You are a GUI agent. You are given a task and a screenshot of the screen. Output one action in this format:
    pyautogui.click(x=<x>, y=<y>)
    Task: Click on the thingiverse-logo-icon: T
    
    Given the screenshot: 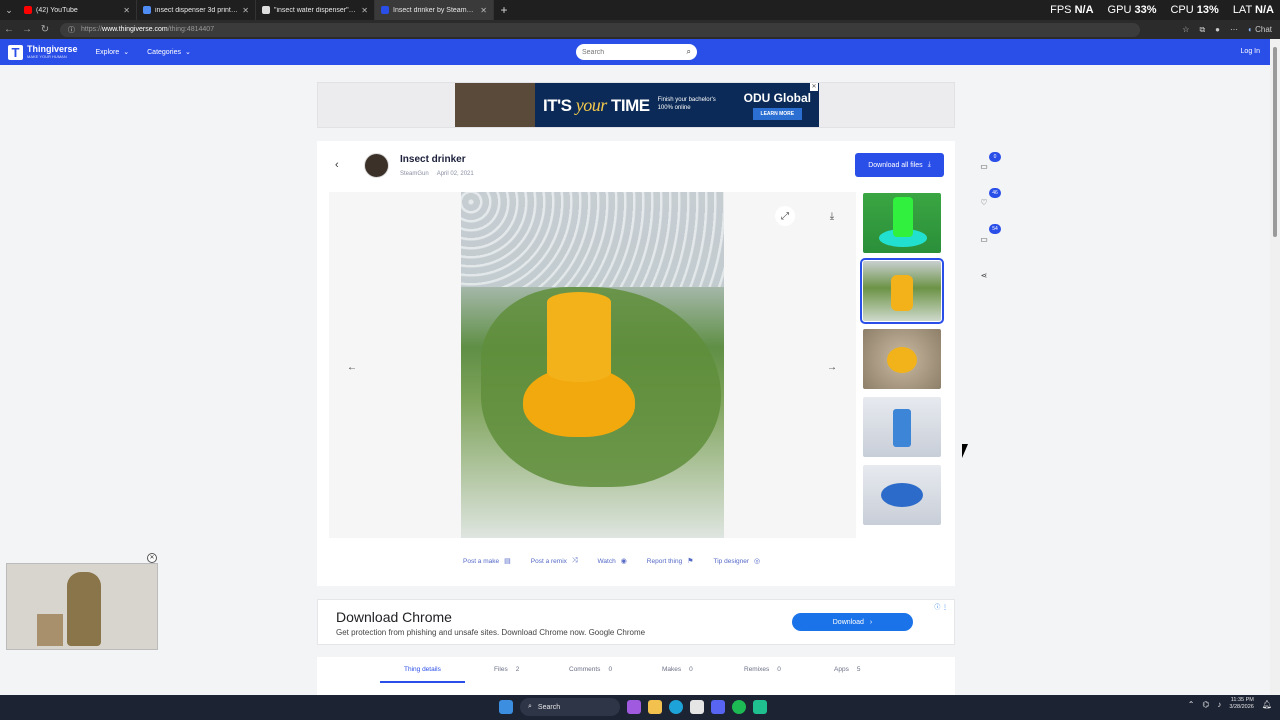 What is the action you would take?
    pyautogui.click(x=15, y=52)
    